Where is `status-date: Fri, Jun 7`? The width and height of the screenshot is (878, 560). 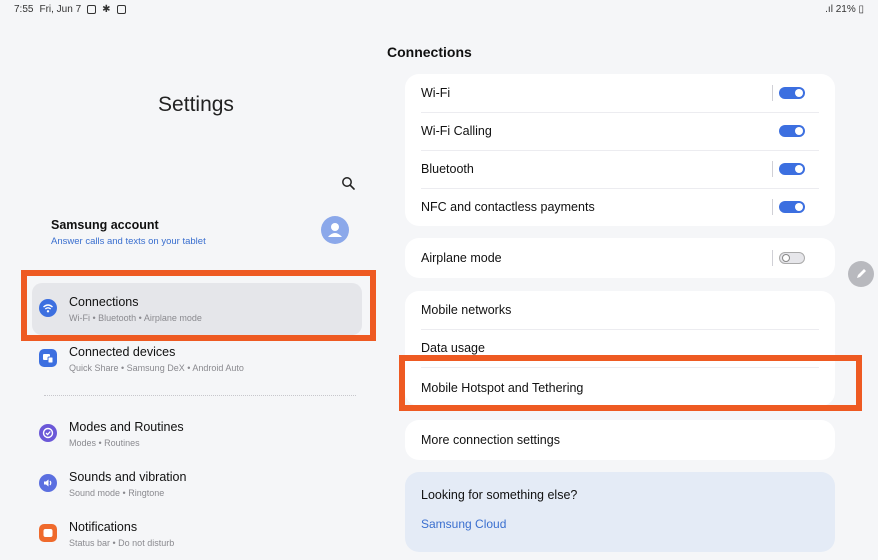
status-date: Fri, Jun 7 is located at coordinates (60, 9).